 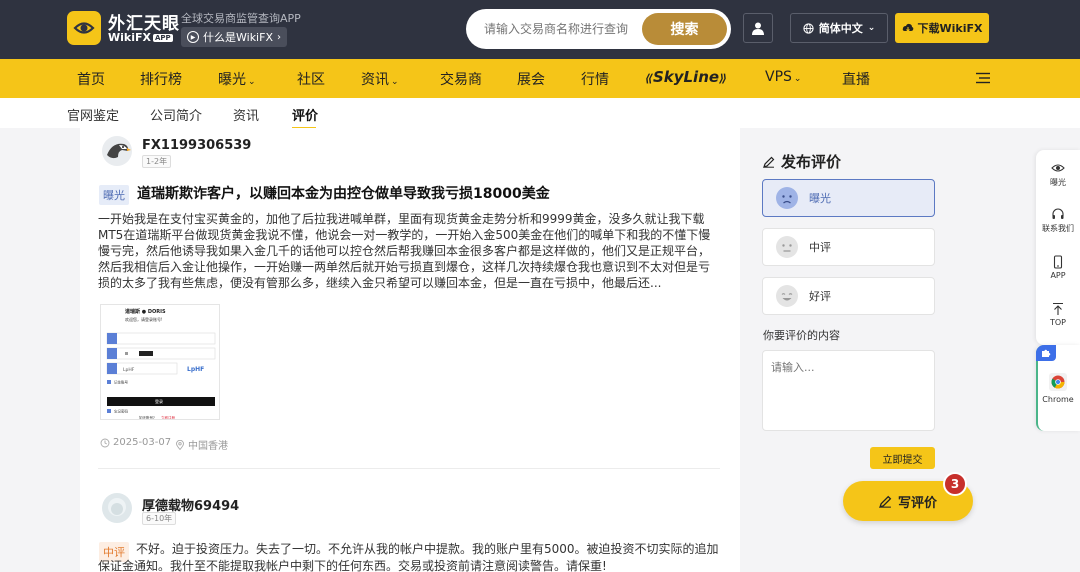 I want to click on wikifx-logo-icon, so click(x=84, y=28).